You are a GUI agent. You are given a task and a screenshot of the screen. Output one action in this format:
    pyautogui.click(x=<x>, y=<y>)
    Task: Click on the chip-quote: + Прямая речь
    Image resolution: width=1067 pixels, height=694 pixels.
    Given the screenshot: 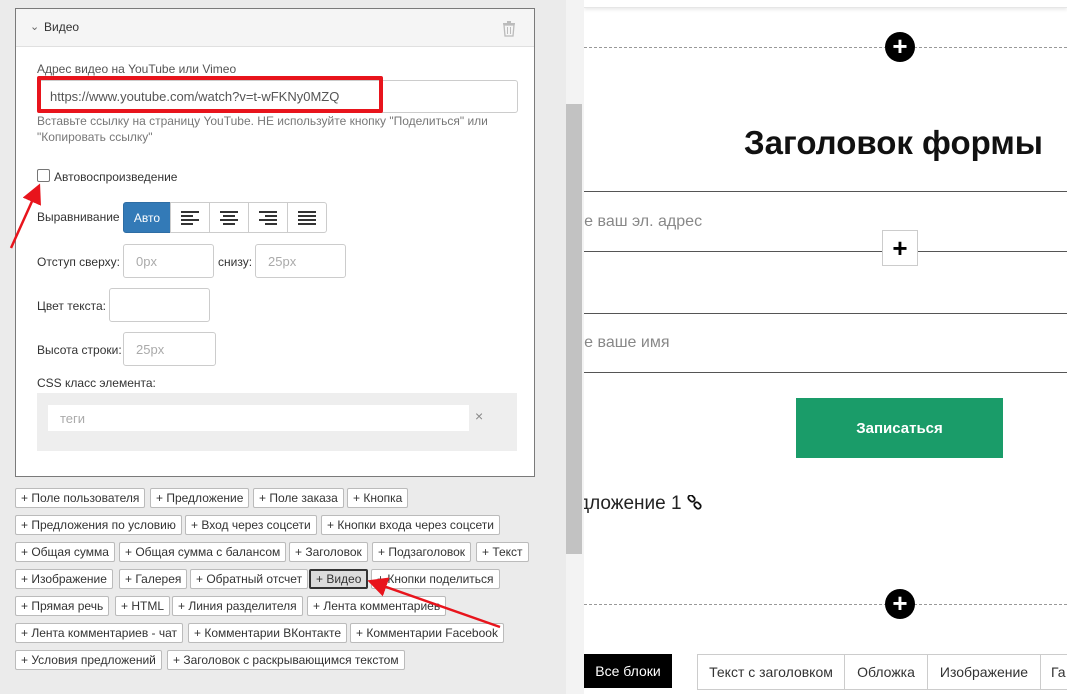 What is the action you would take?
    pyautogui.click(x=62, y=606)
    